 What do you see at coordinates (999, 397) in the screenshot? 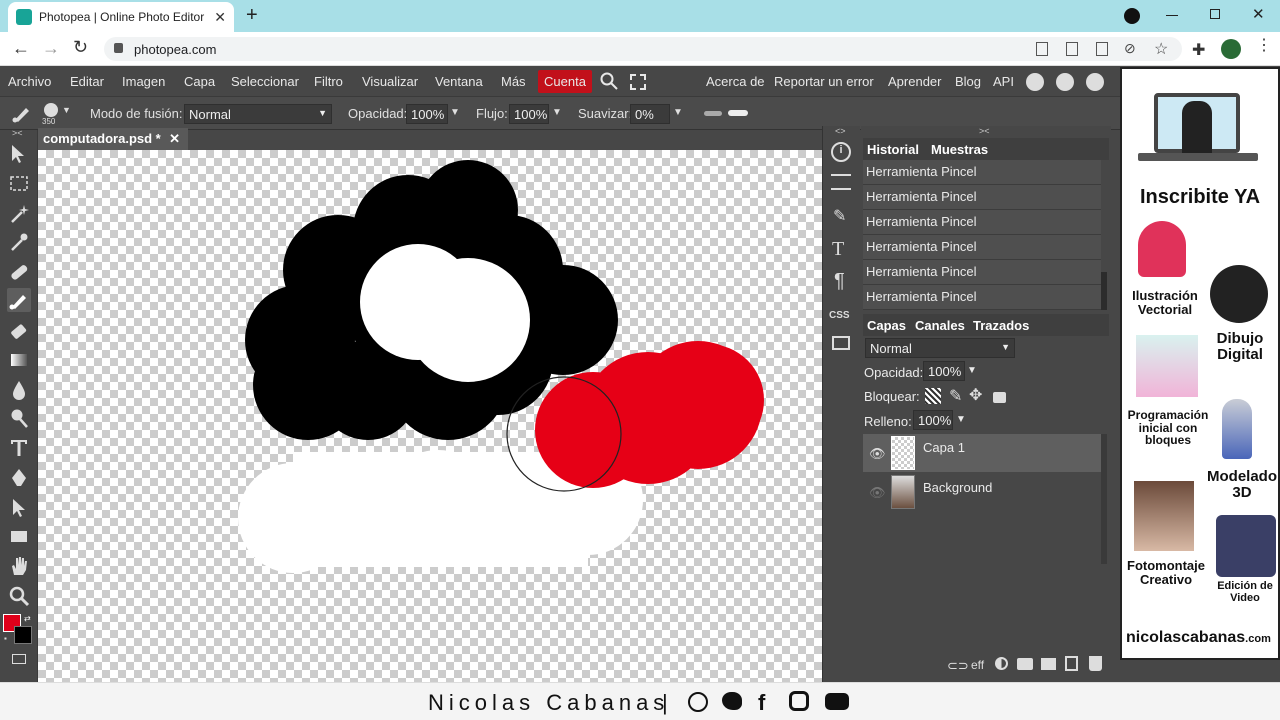
I see `lock-all-icon` at bounding box center [999, 397].